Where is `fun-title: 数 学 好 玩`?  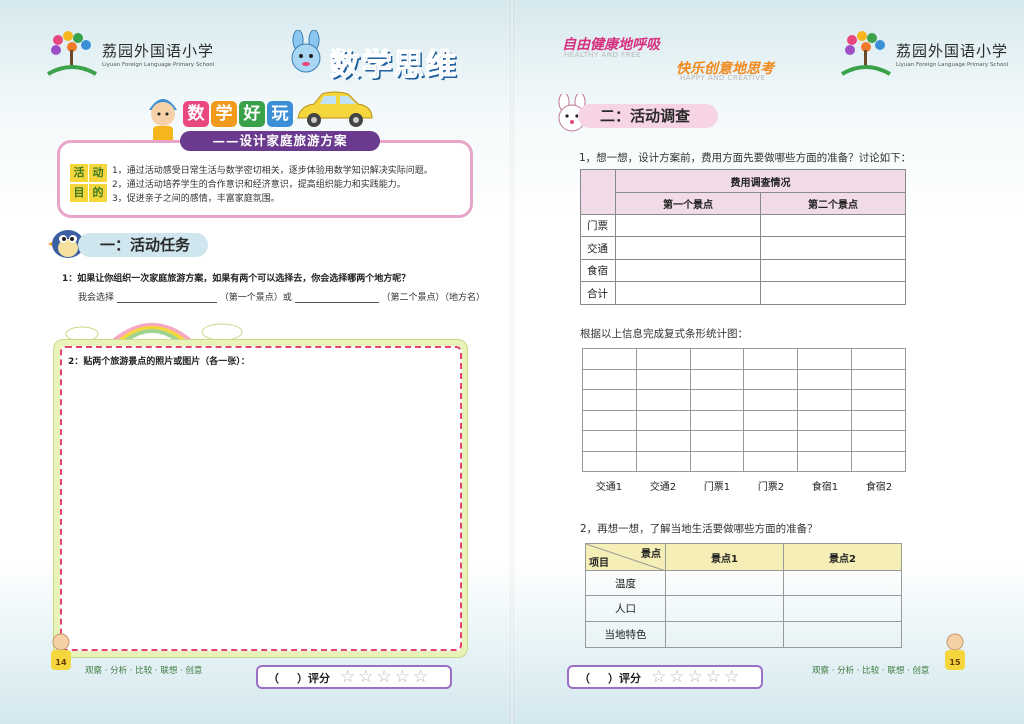
fun-title: 数 学 好 玩 is located at coordinates (238, 114).